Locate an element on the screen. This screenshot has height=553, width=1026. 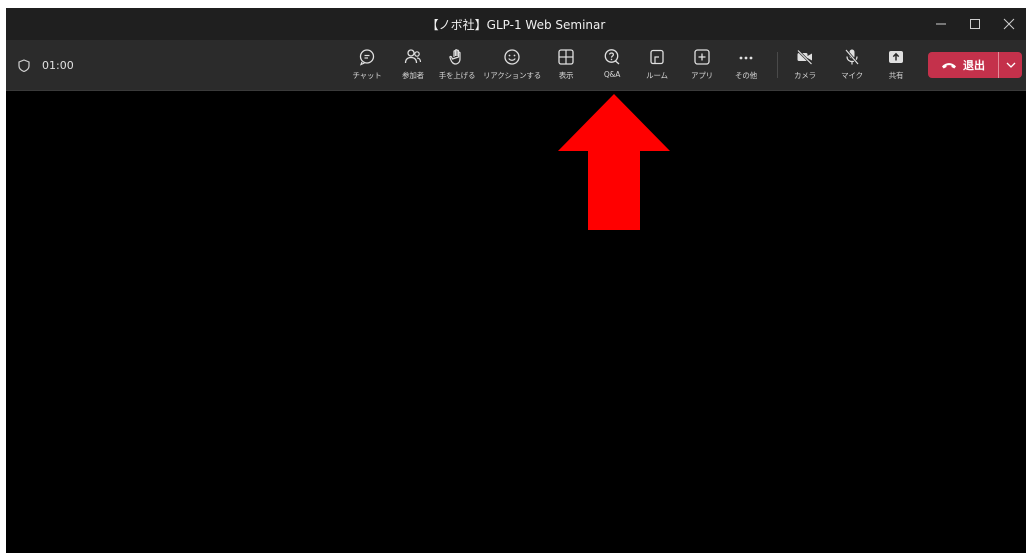
chevron-down-icon is located at coordinates (1010, 65).